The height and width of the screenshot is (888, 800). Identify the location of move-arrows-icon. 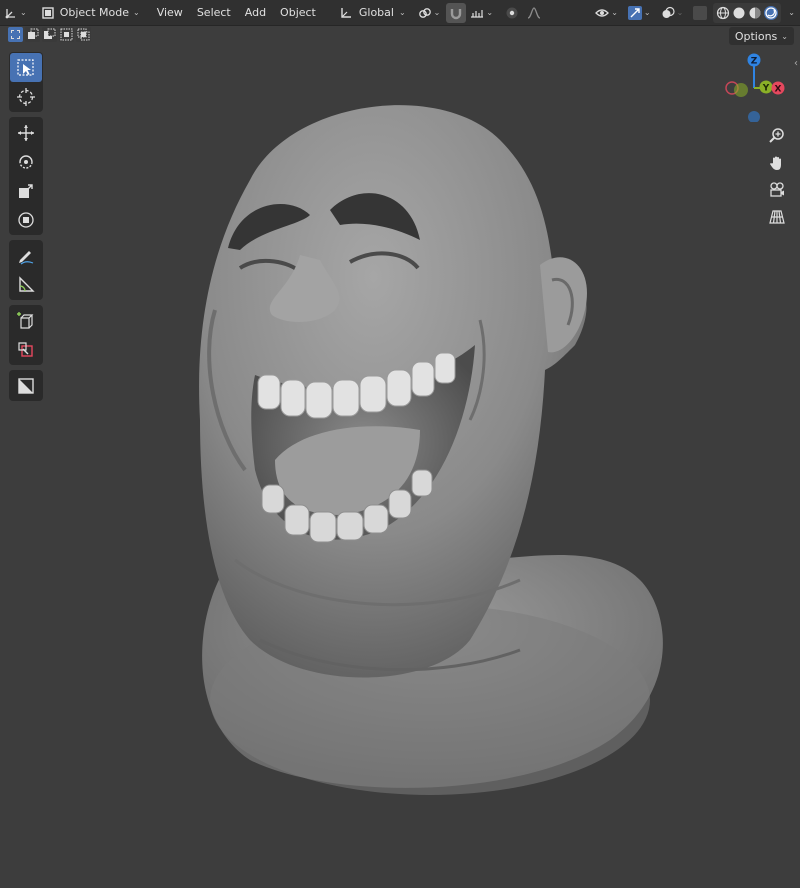
(26, 132).